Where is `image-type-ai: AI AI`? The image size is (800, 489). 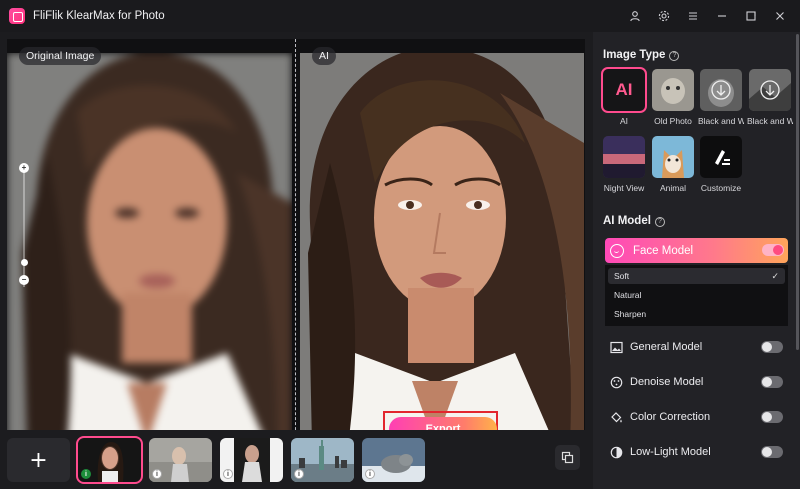
image-type-ai: AI AI is located at coordinates (624, 96).